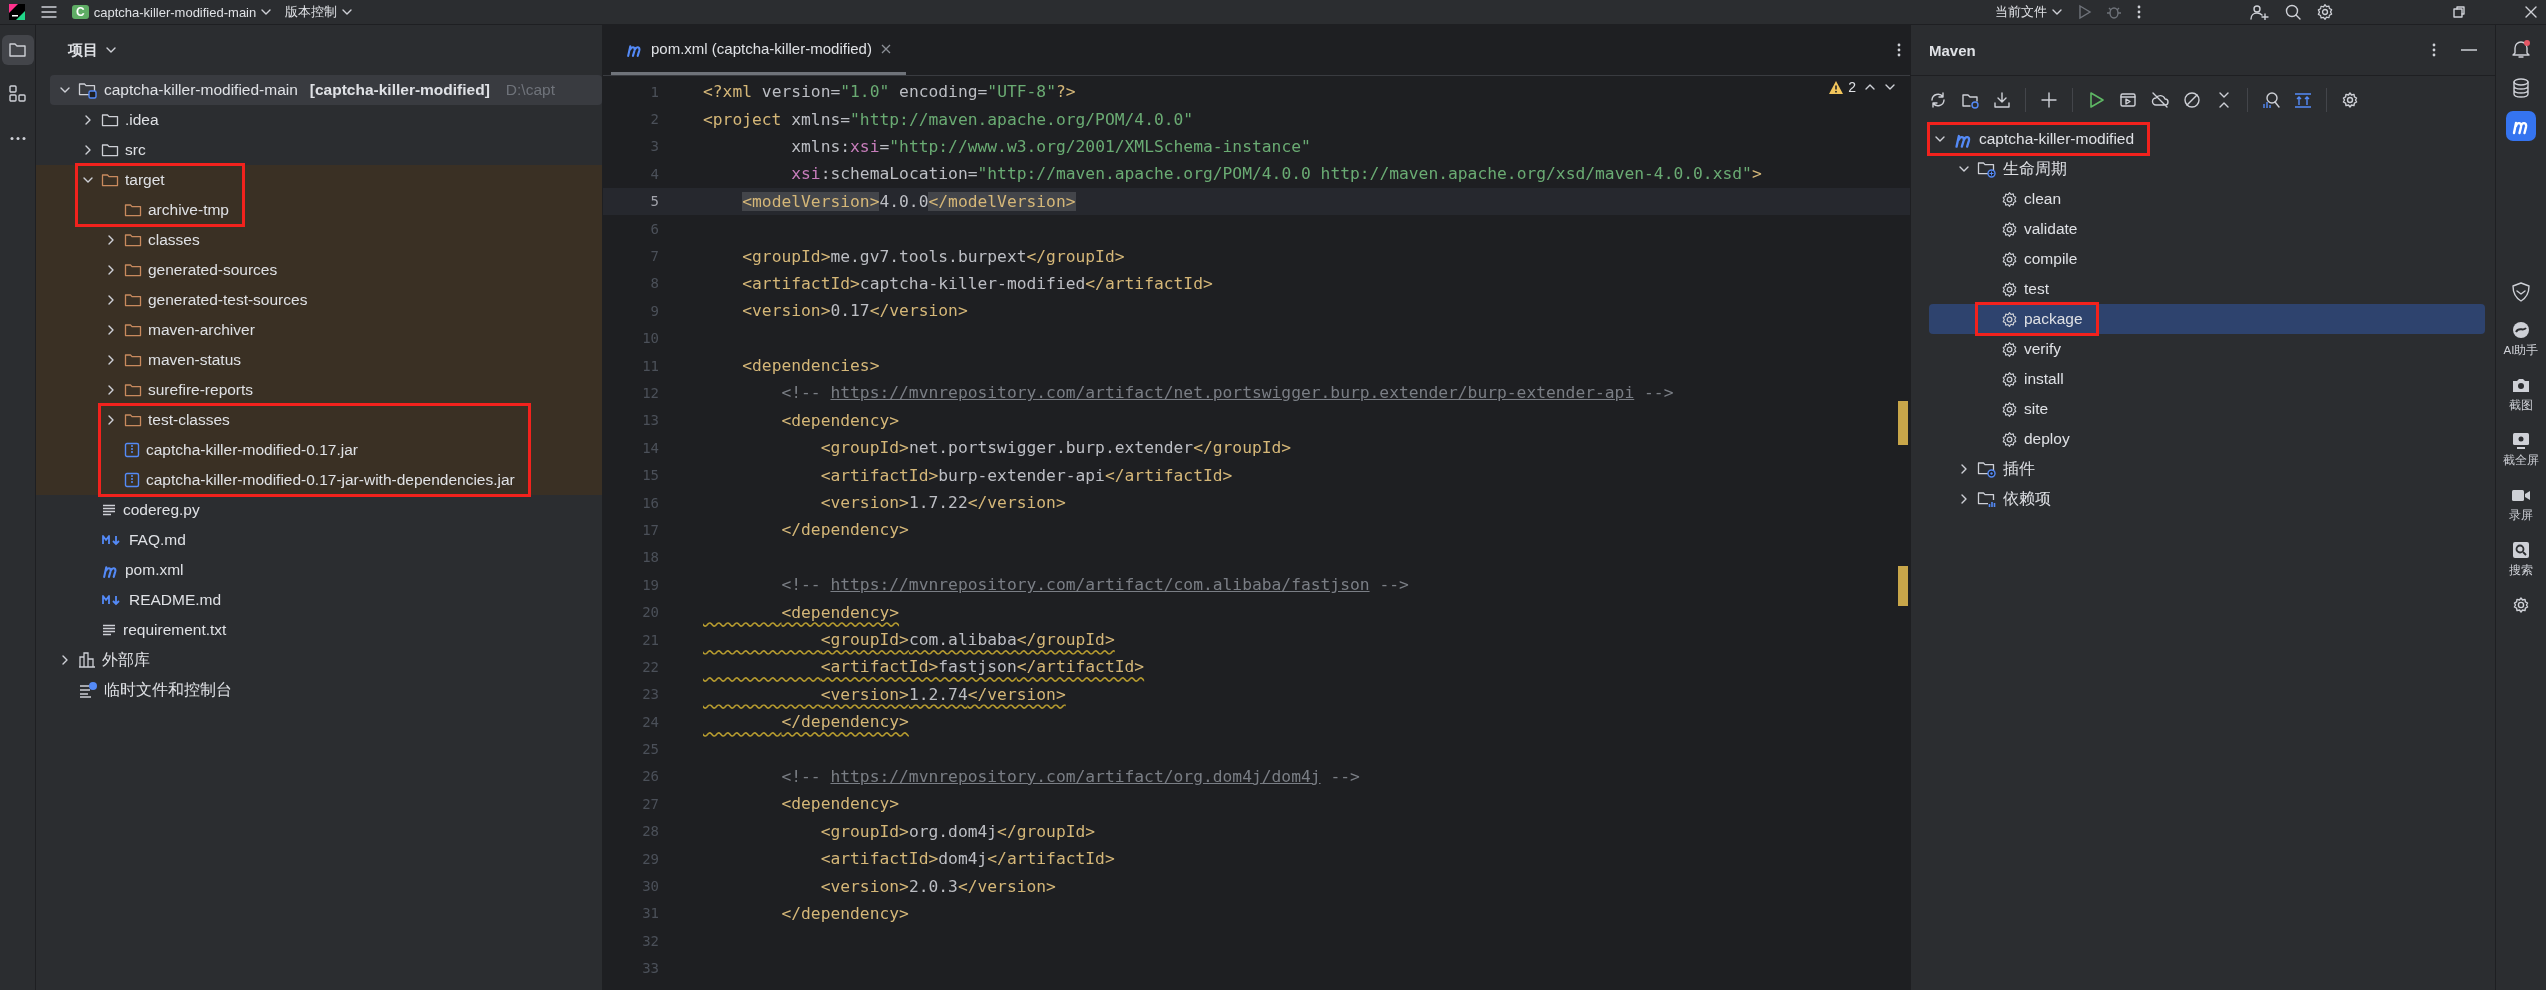 This screenshot has height=990, width=2546. I want to click on search-icon, so click(2293, 12).